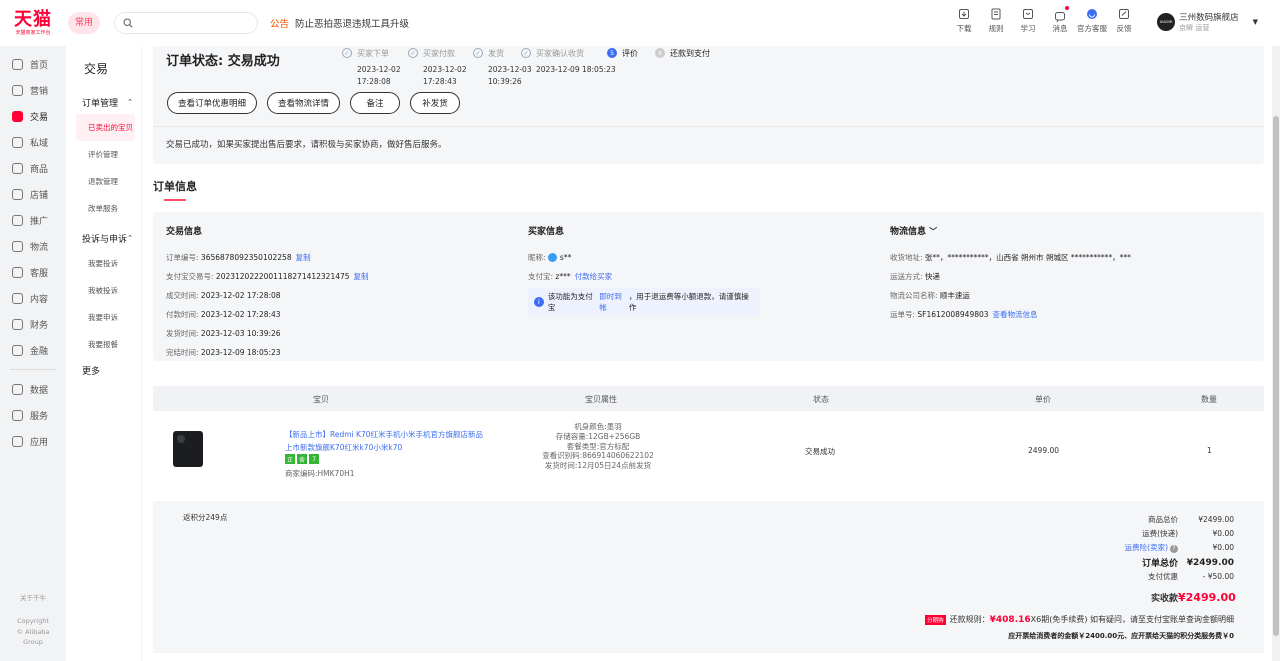  Describe the element at coordinates (1188, 533) in the screenshot. I see `shipping-row: 运费(快递) ¥0.00` at that location.